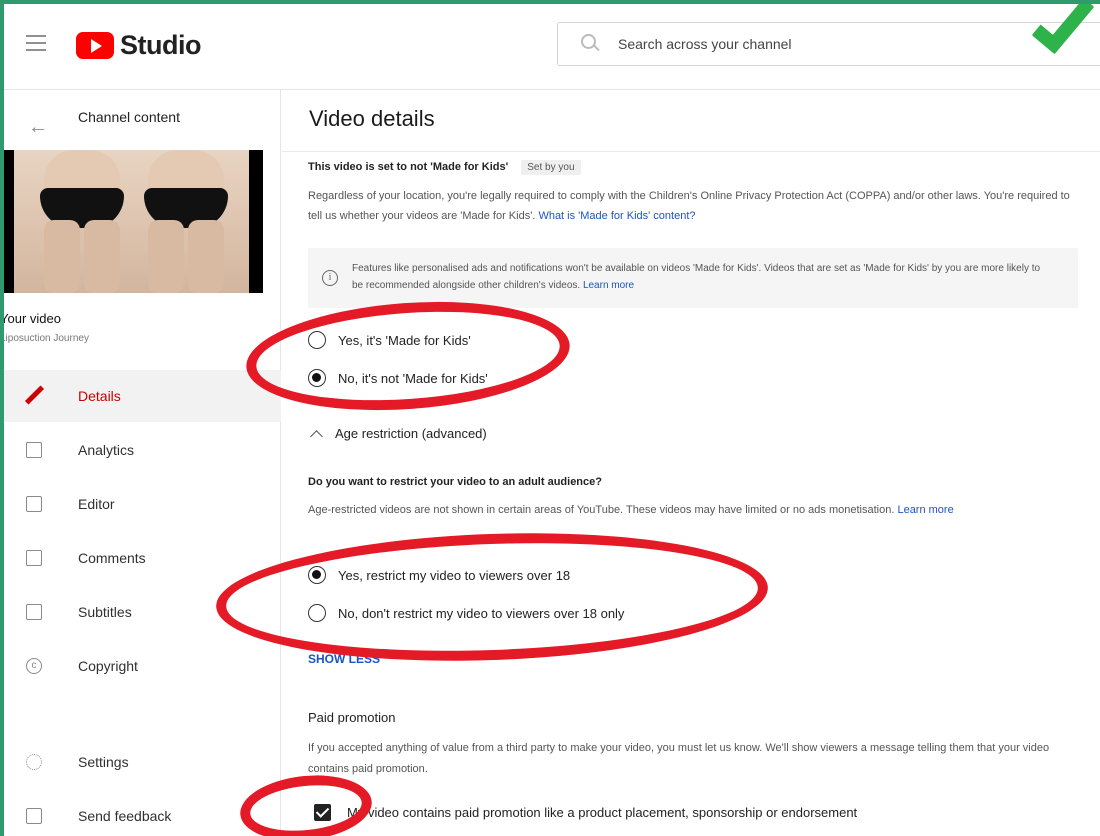  What do you see at coordinates (96, 504) in the screenshot?
I see `sidebar-item-label: Editor` at bounding box center [96, 504].